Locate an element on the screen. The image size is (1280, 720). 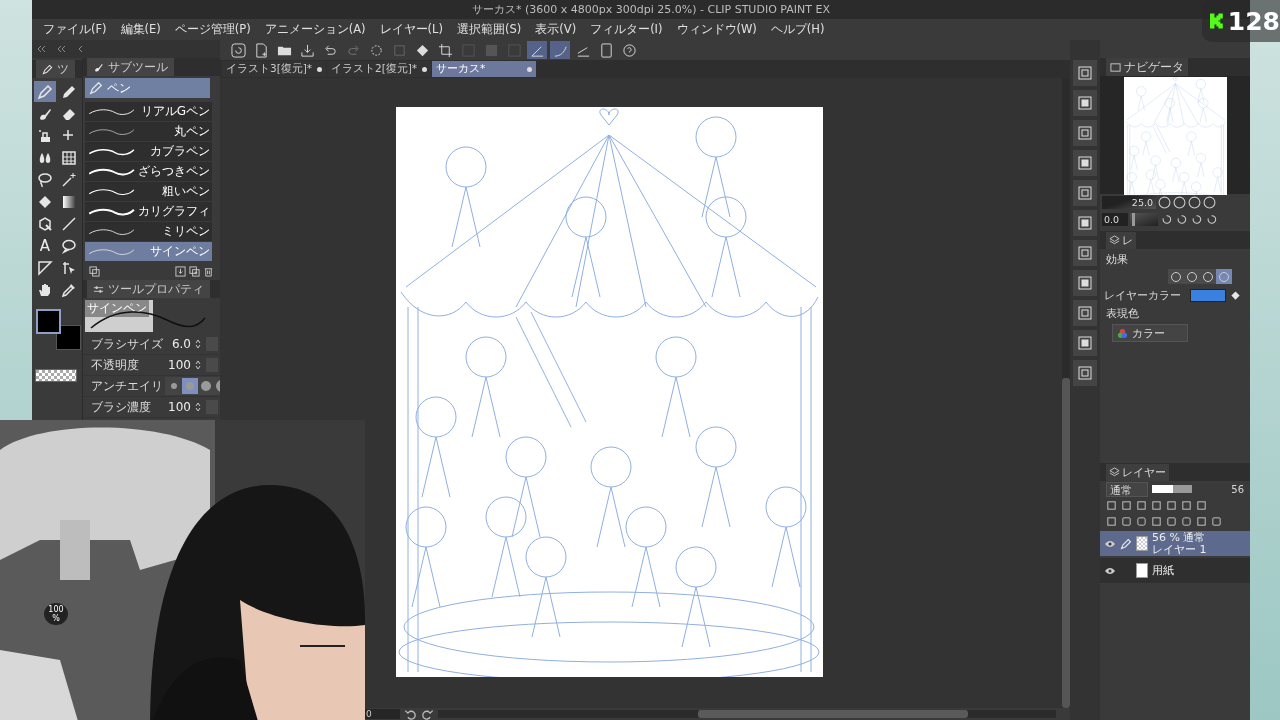
document-tab: イラスト3[復元]* is located at coordinates (274, 69).